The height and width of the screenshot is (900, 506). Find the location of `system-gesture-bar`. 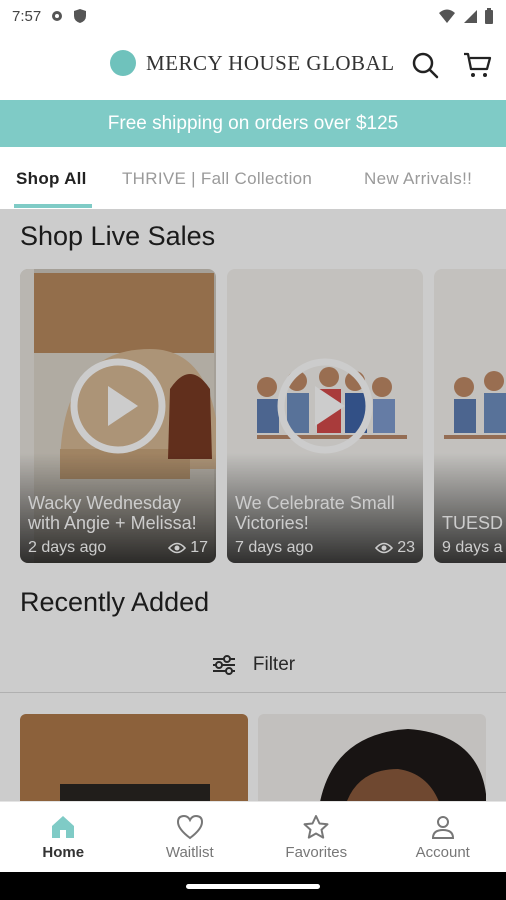

system-gesture-bar is located at coordinates (253, 886).